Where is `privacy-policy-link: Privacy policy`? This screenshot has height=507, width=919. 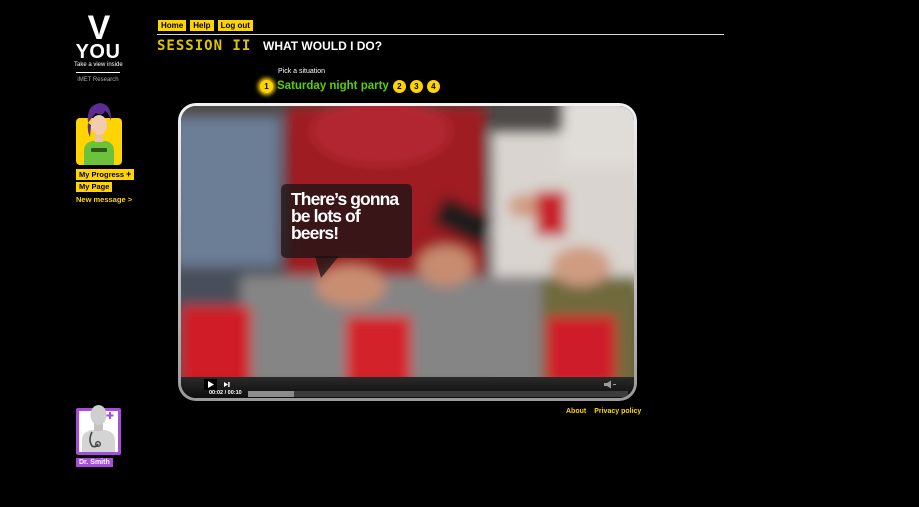 privacy-policy-link: Privacy policy is located at coordinates (617, 411).